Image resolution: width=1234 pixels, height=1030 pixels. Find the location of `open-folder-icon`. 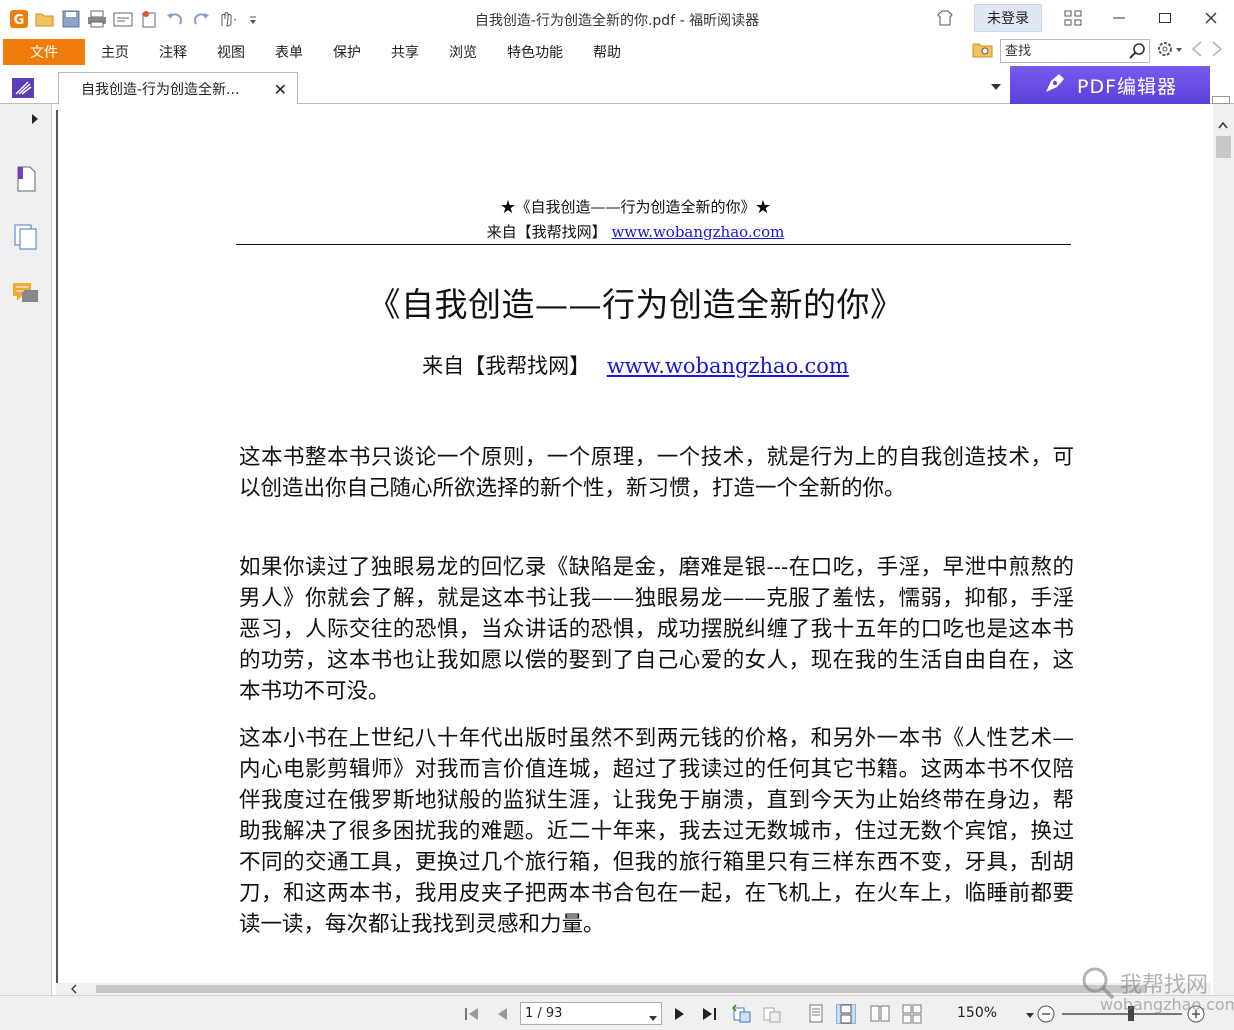

open-folder-icon is located at coordinates (44, 19).